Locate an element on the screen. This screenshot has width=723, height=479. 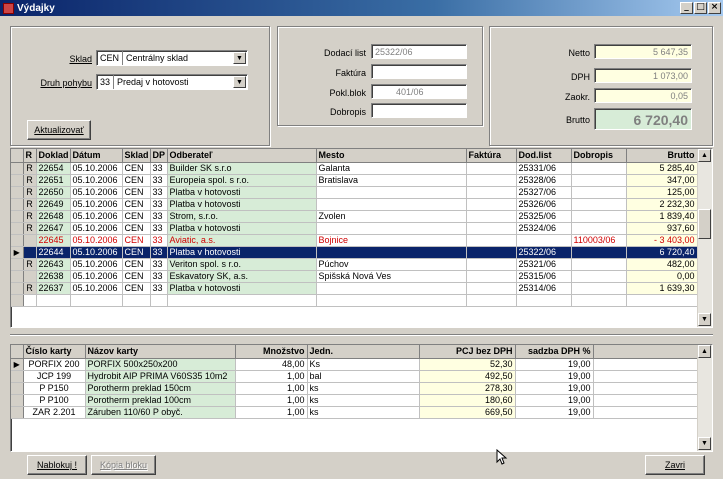
cell-dodlist: 25326/06 is located at coordinates (544, 204).